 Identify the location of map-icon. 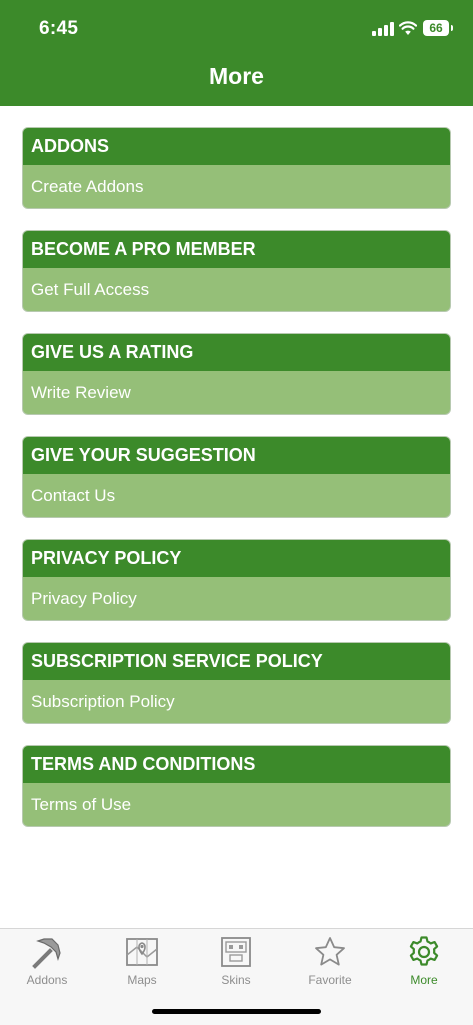
(142, 952).